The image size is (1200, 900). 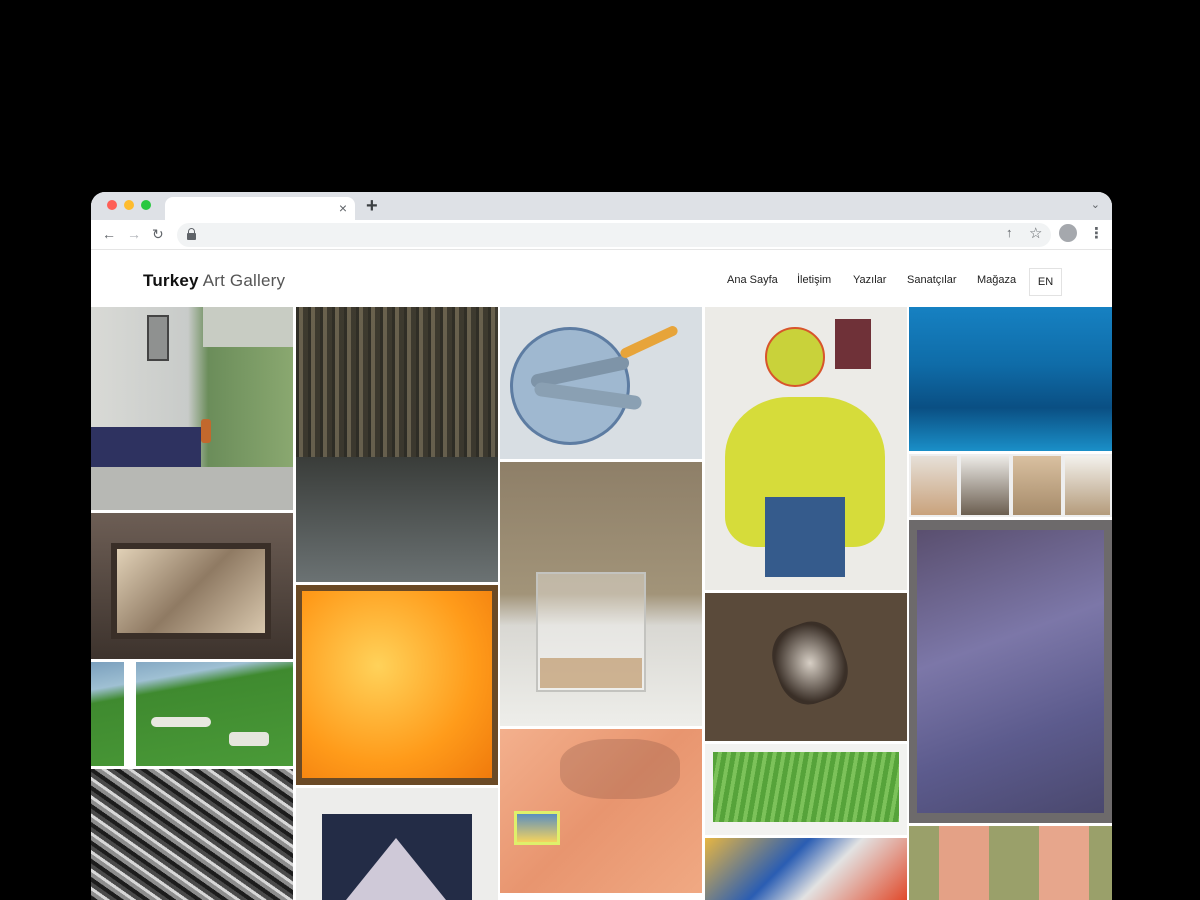 I want to click on lock-icon, so click(x=191, y=234).